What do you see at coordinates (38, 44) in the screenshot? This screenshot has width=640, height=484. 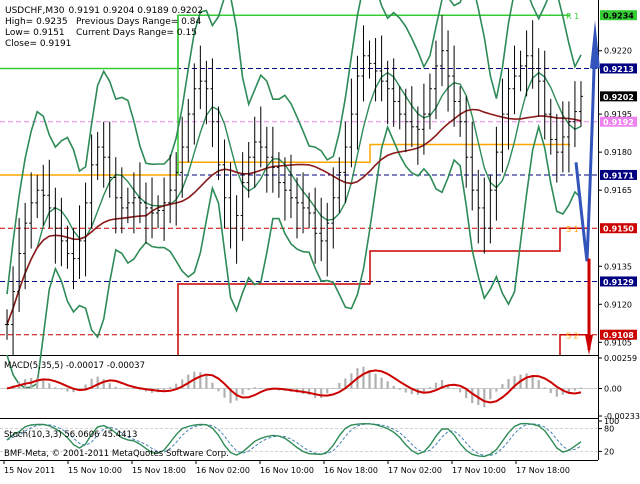 I see `close-label: Close= 0.9191` at bounding box center [38, 44].